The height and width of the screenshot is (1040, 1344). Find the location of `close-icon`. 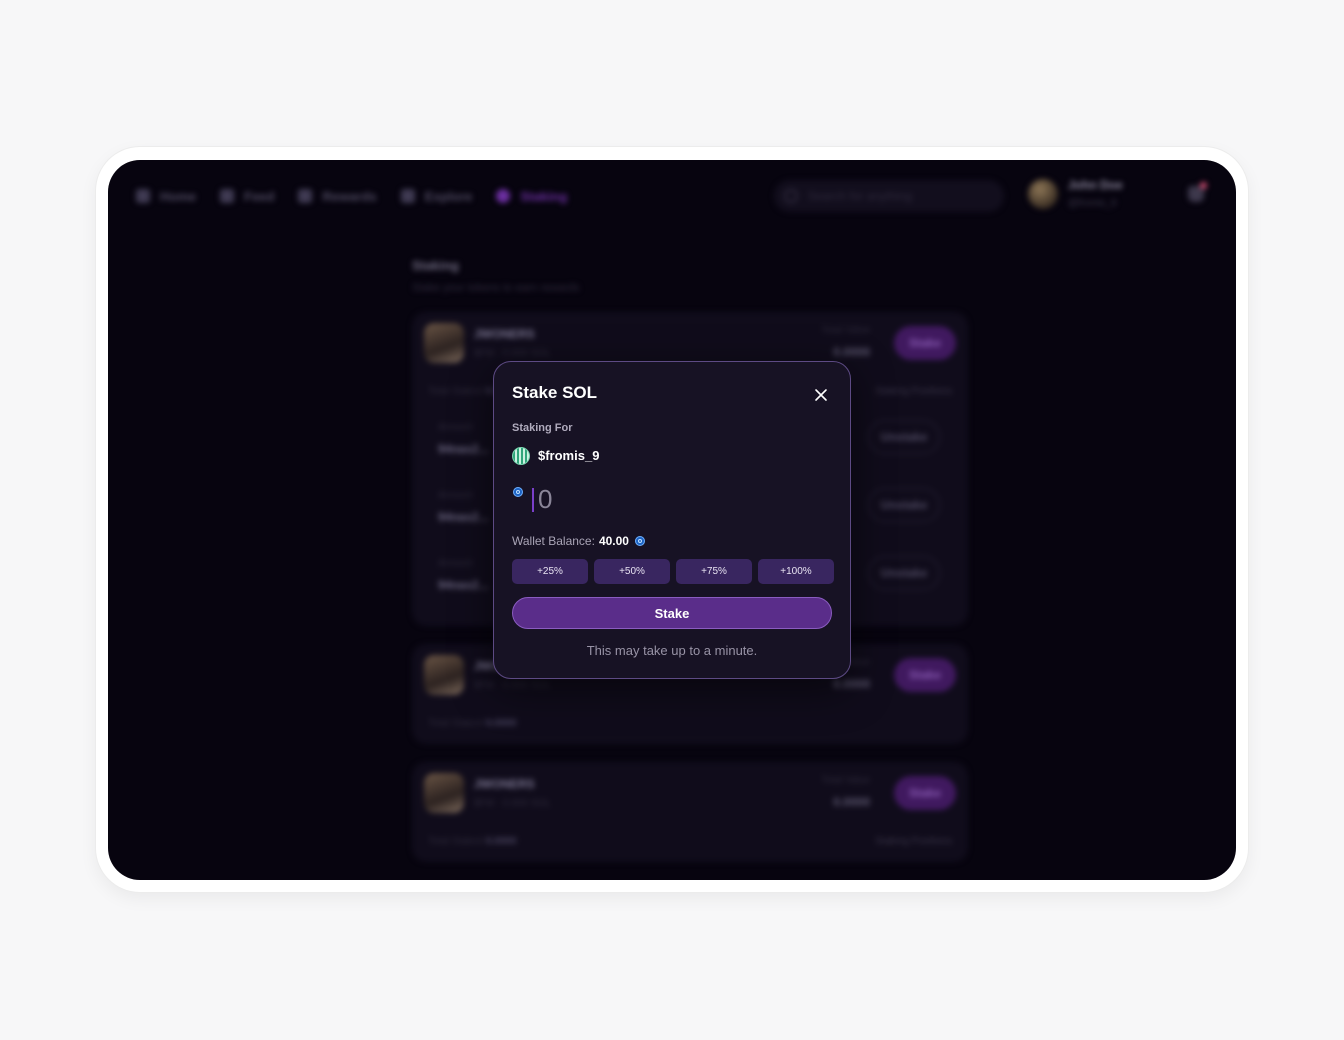

close-icon is located at coordinates (821, 395).